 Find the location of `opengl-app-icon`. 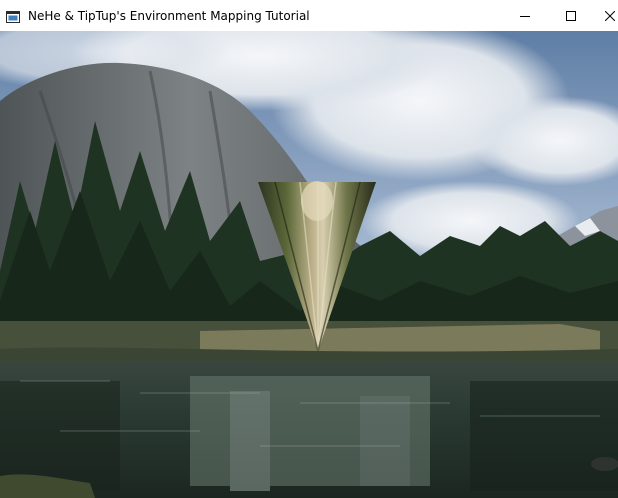

opengl-app-icon is located at coordinates (13, 16).